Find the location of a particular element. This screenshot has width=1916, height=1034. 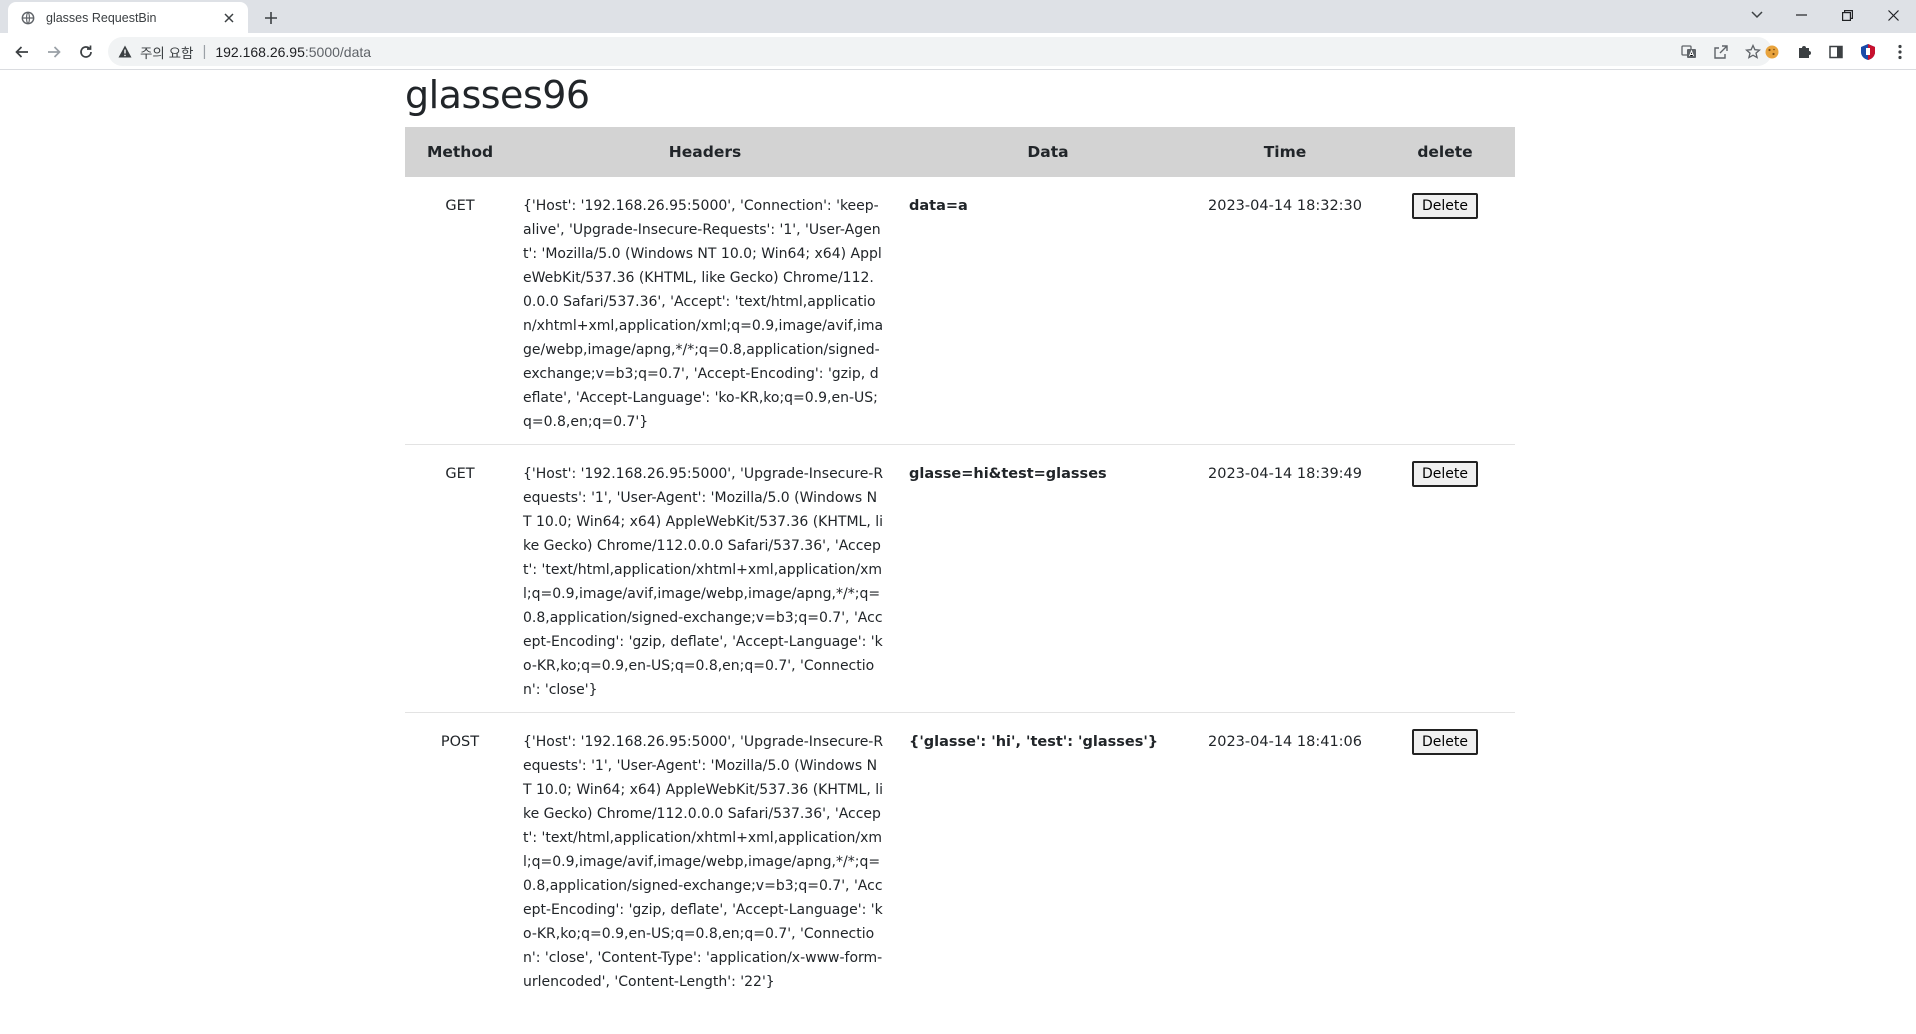

window-controls is located at coordinates (1847, 15).